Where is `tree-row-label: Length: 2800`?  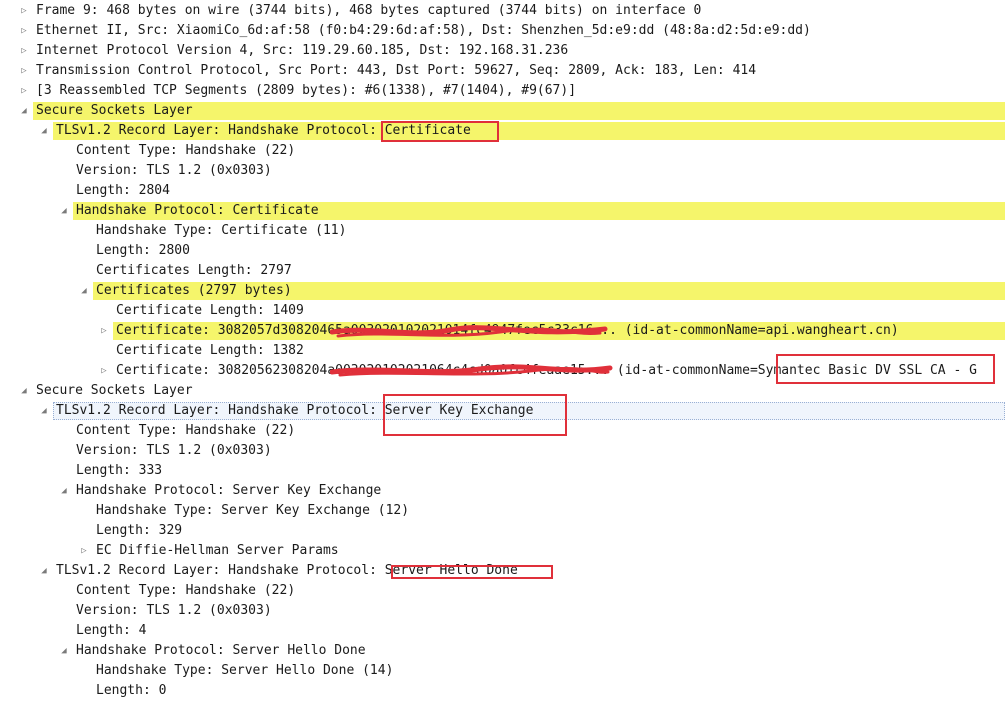
tree-row-label: Length: 2800 is located at coordinates (143, 250).